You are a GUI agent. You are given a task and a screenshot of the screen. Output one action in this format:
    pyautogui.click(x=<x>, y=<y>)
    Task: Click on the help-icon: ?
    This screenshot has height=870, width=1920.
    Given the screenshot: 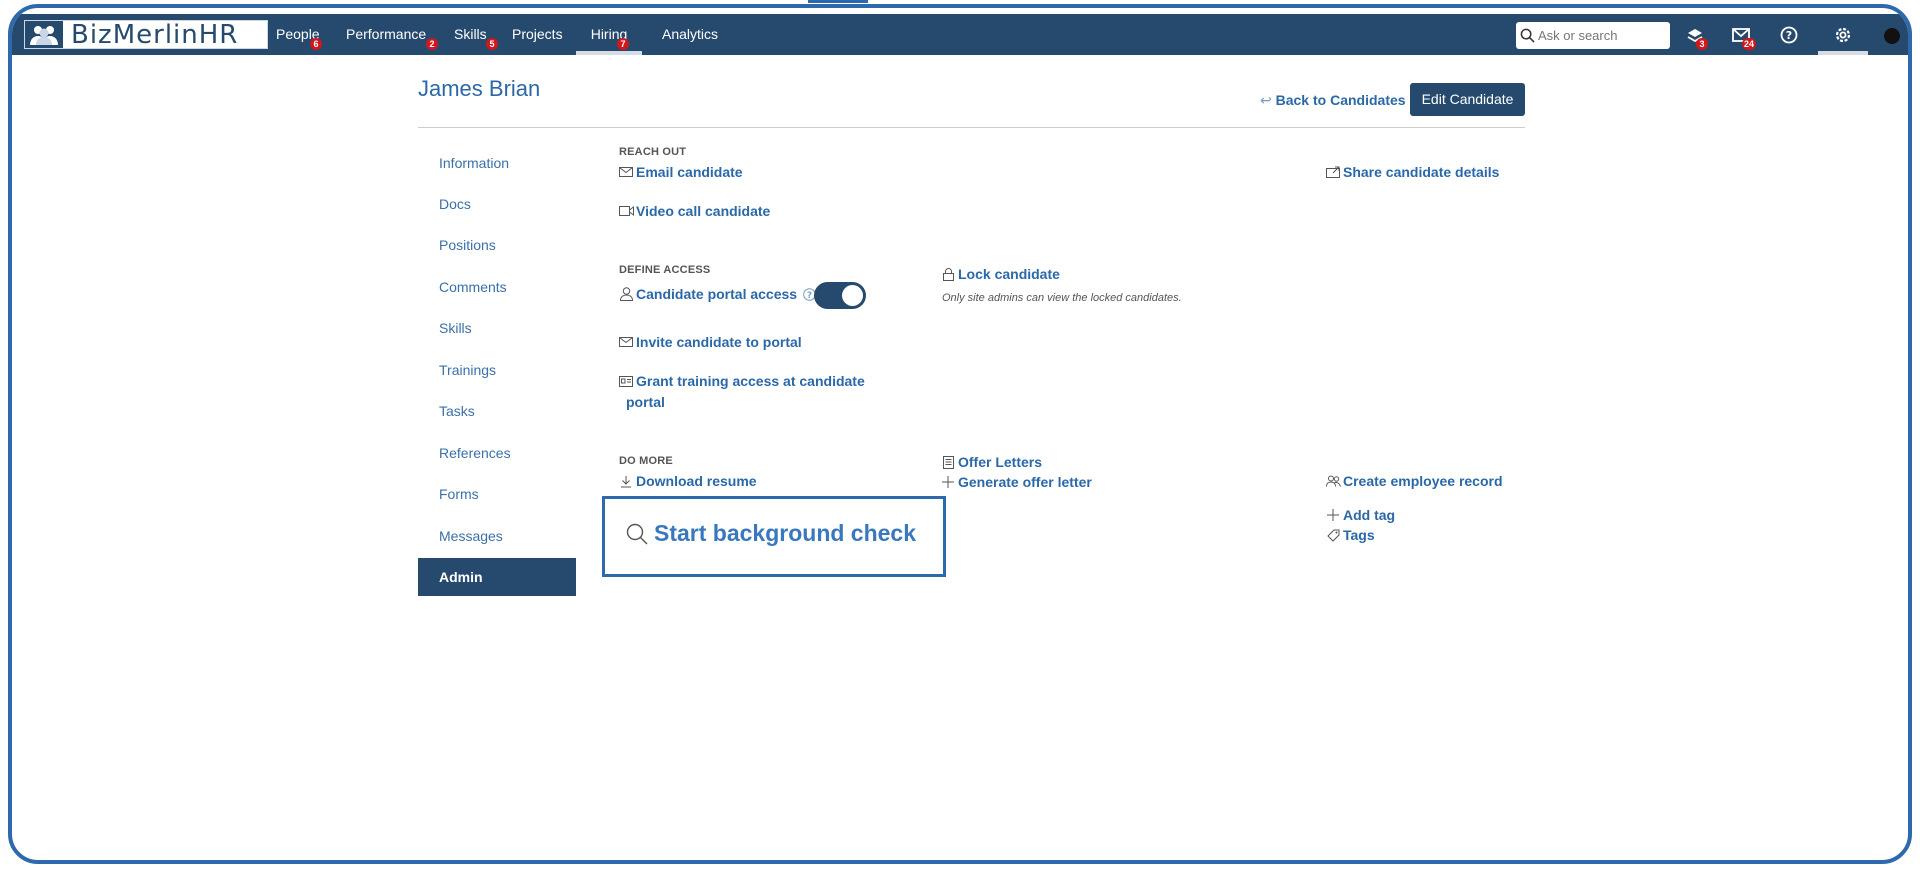 What is the action you would take?
    pyautogui.click(x=1789, y=35)
    